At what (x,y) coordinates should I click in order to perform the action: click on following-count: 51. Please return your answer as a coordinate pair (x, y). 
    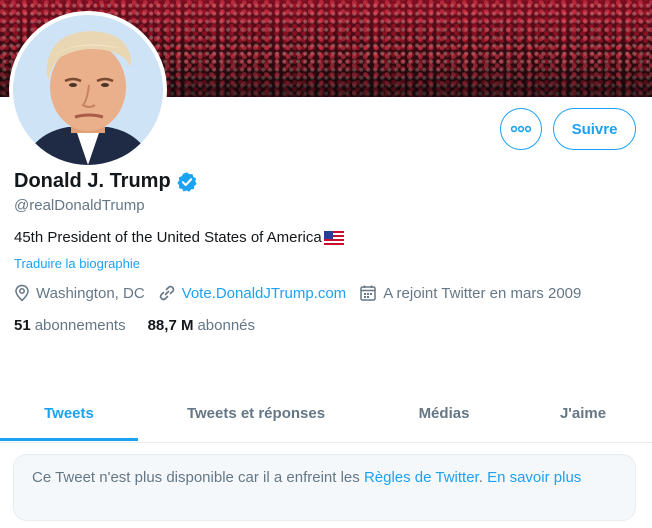
    Looking at the image, I should click on (22, 325).